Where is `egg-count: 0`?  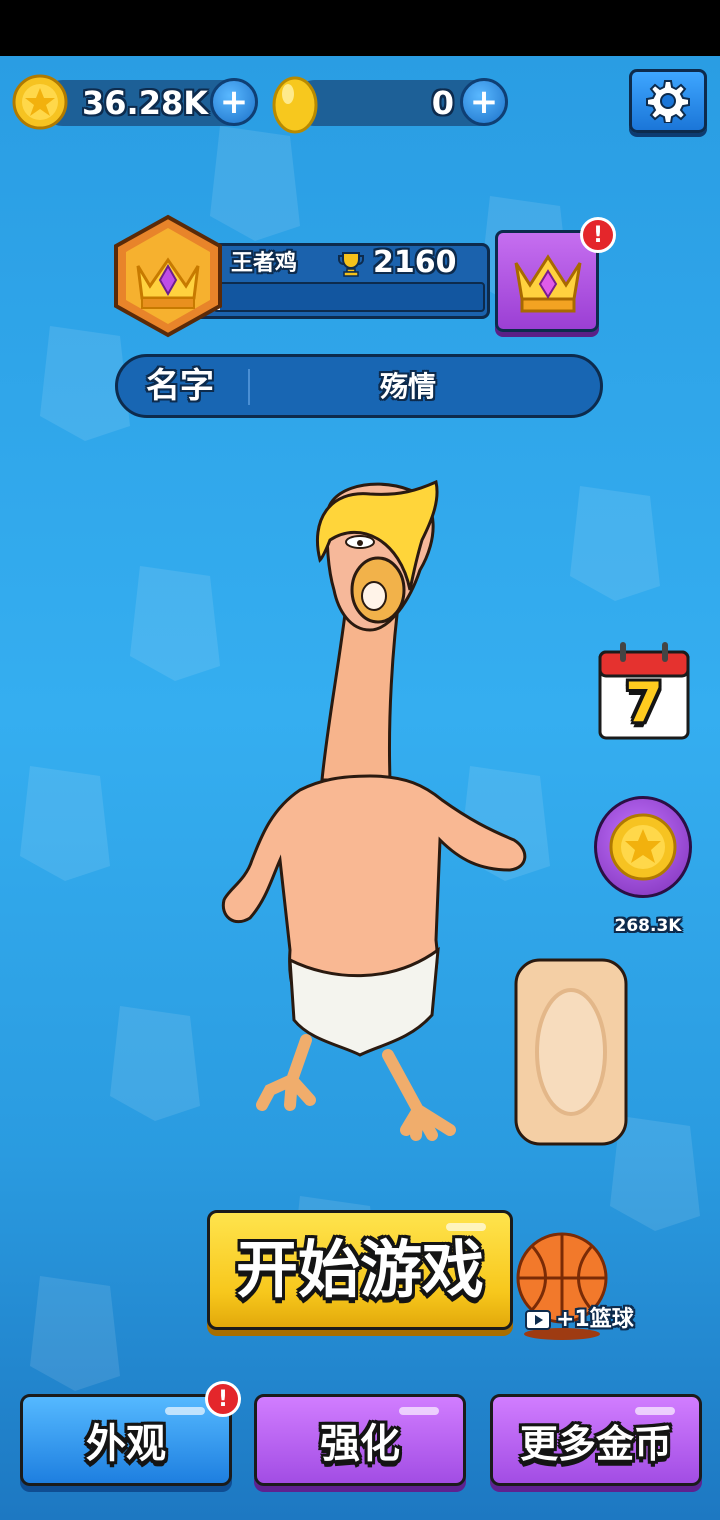
egg-count: 0 is located at coordinates (442, 103).